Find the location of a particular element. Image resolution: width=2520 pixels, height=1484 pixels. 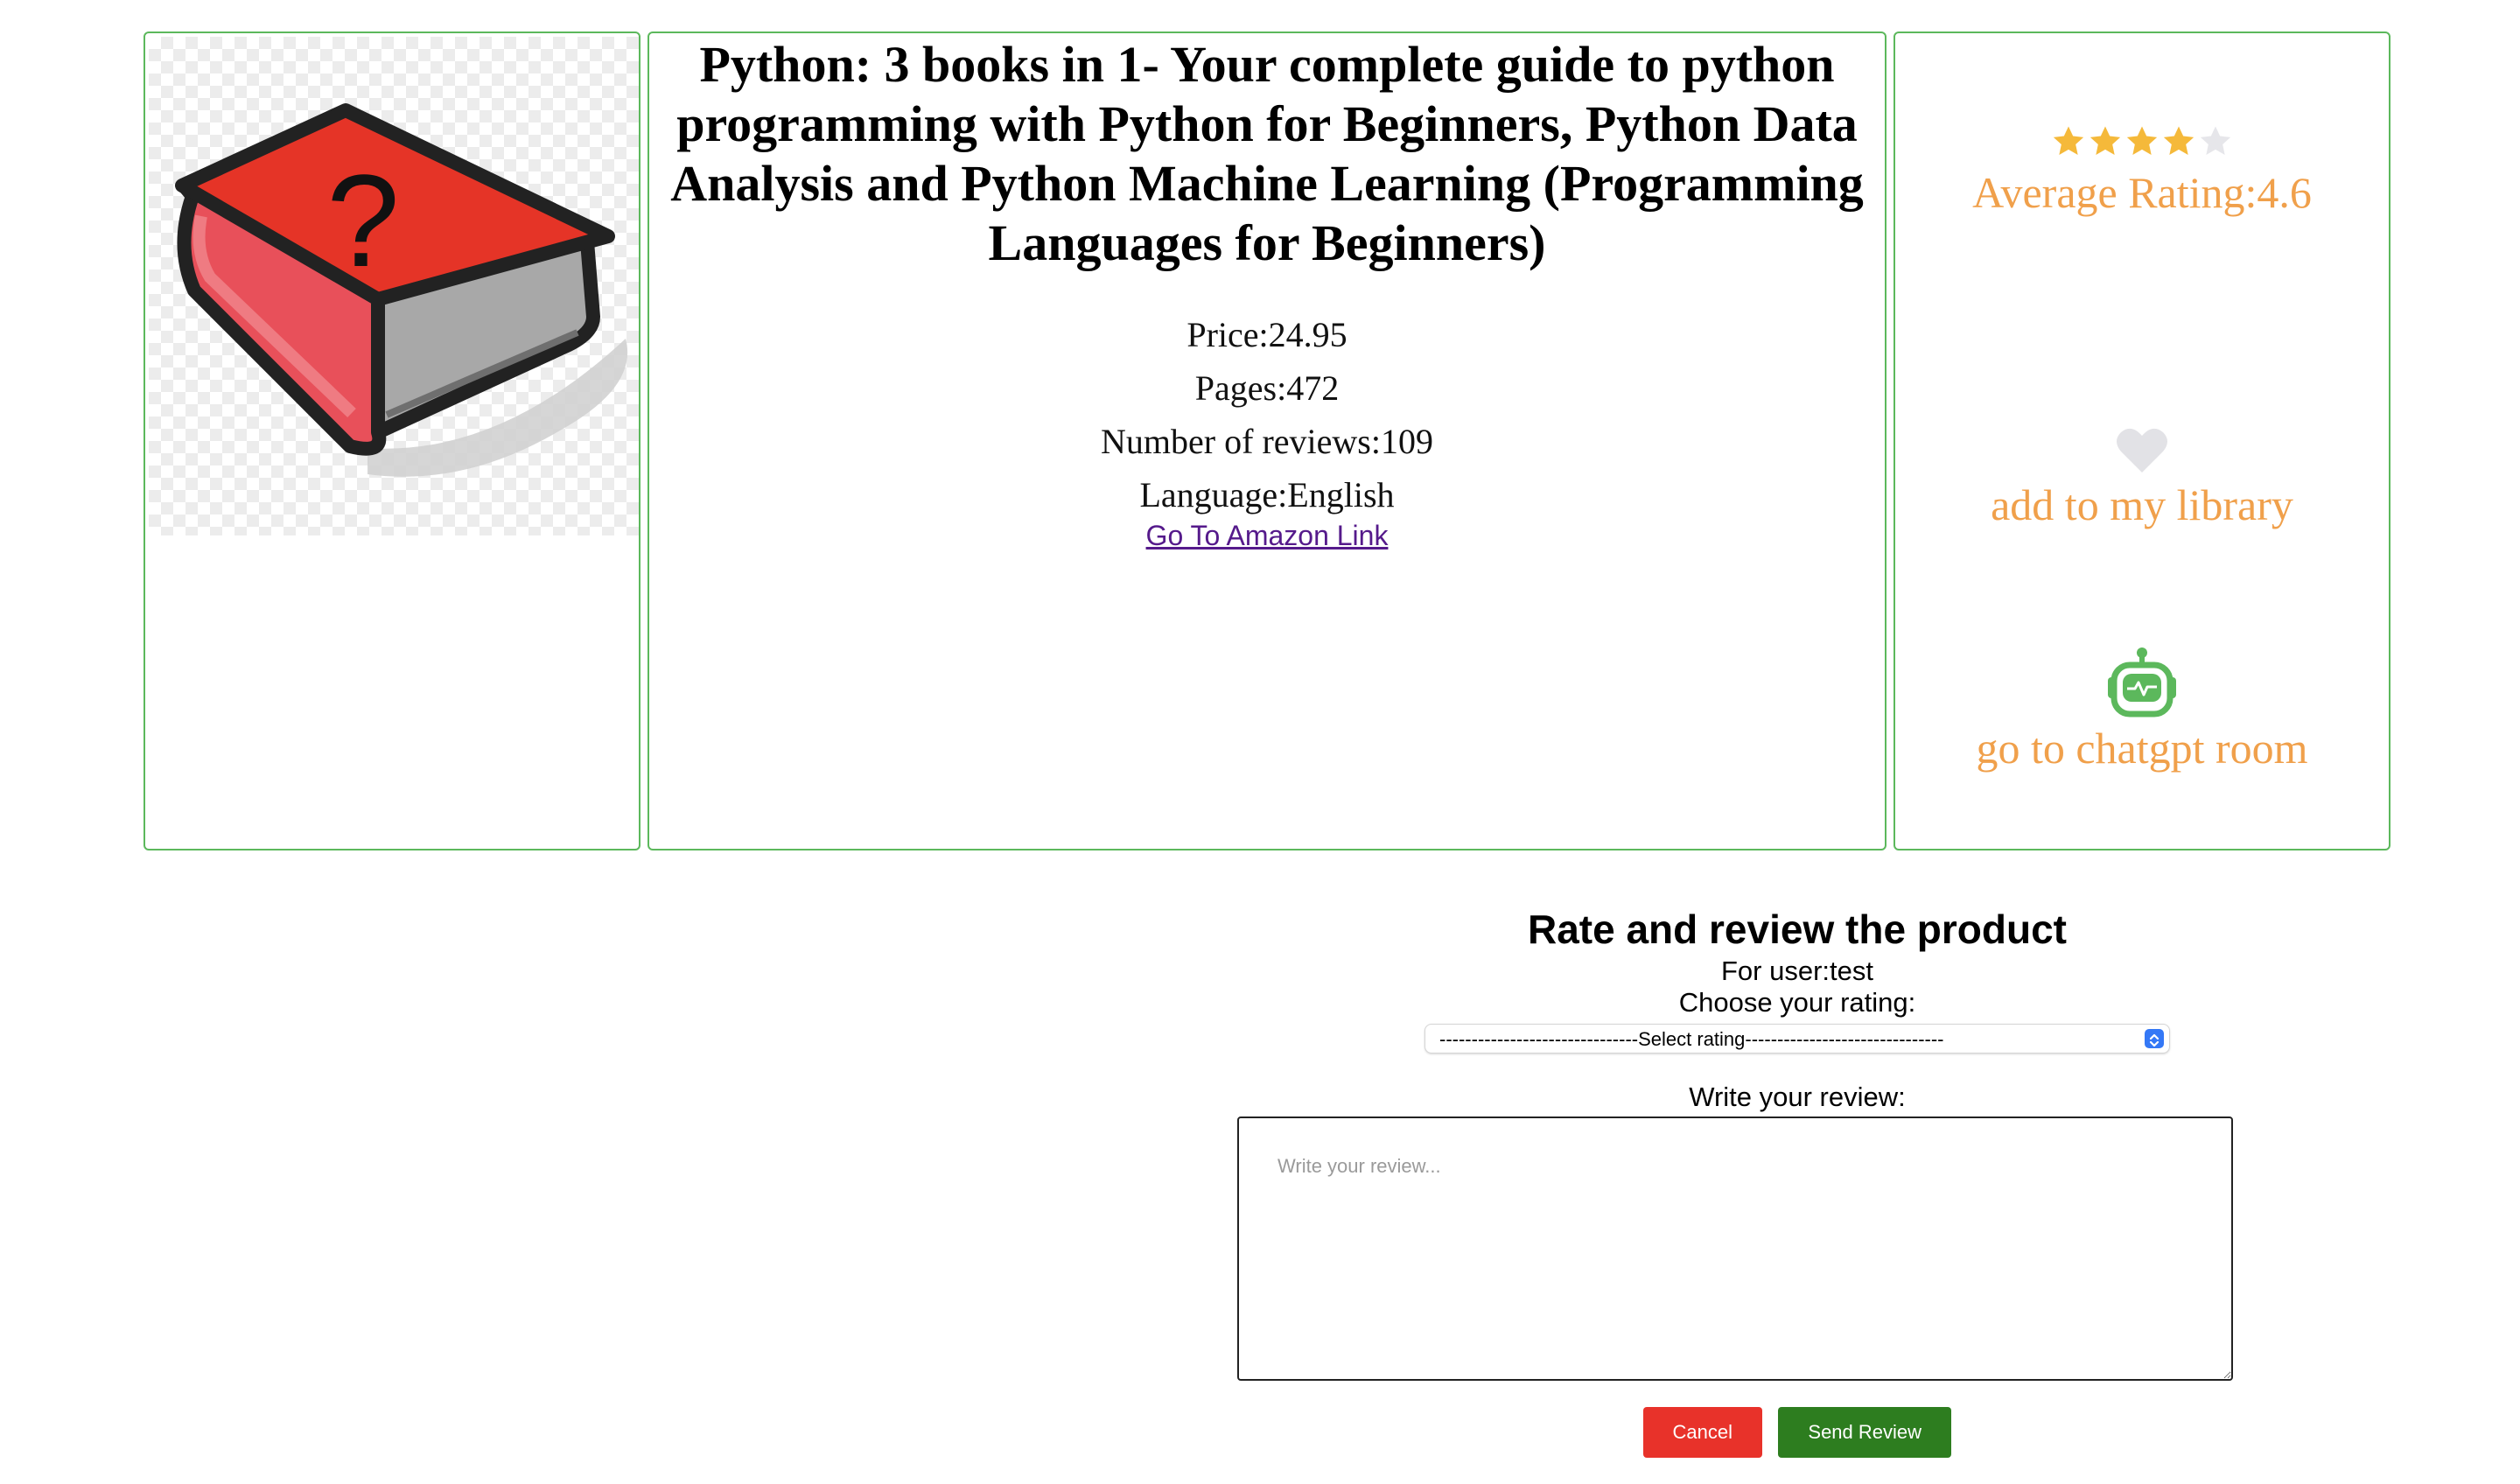

select-arrows-icon is located at coordinates (2154, 1038).